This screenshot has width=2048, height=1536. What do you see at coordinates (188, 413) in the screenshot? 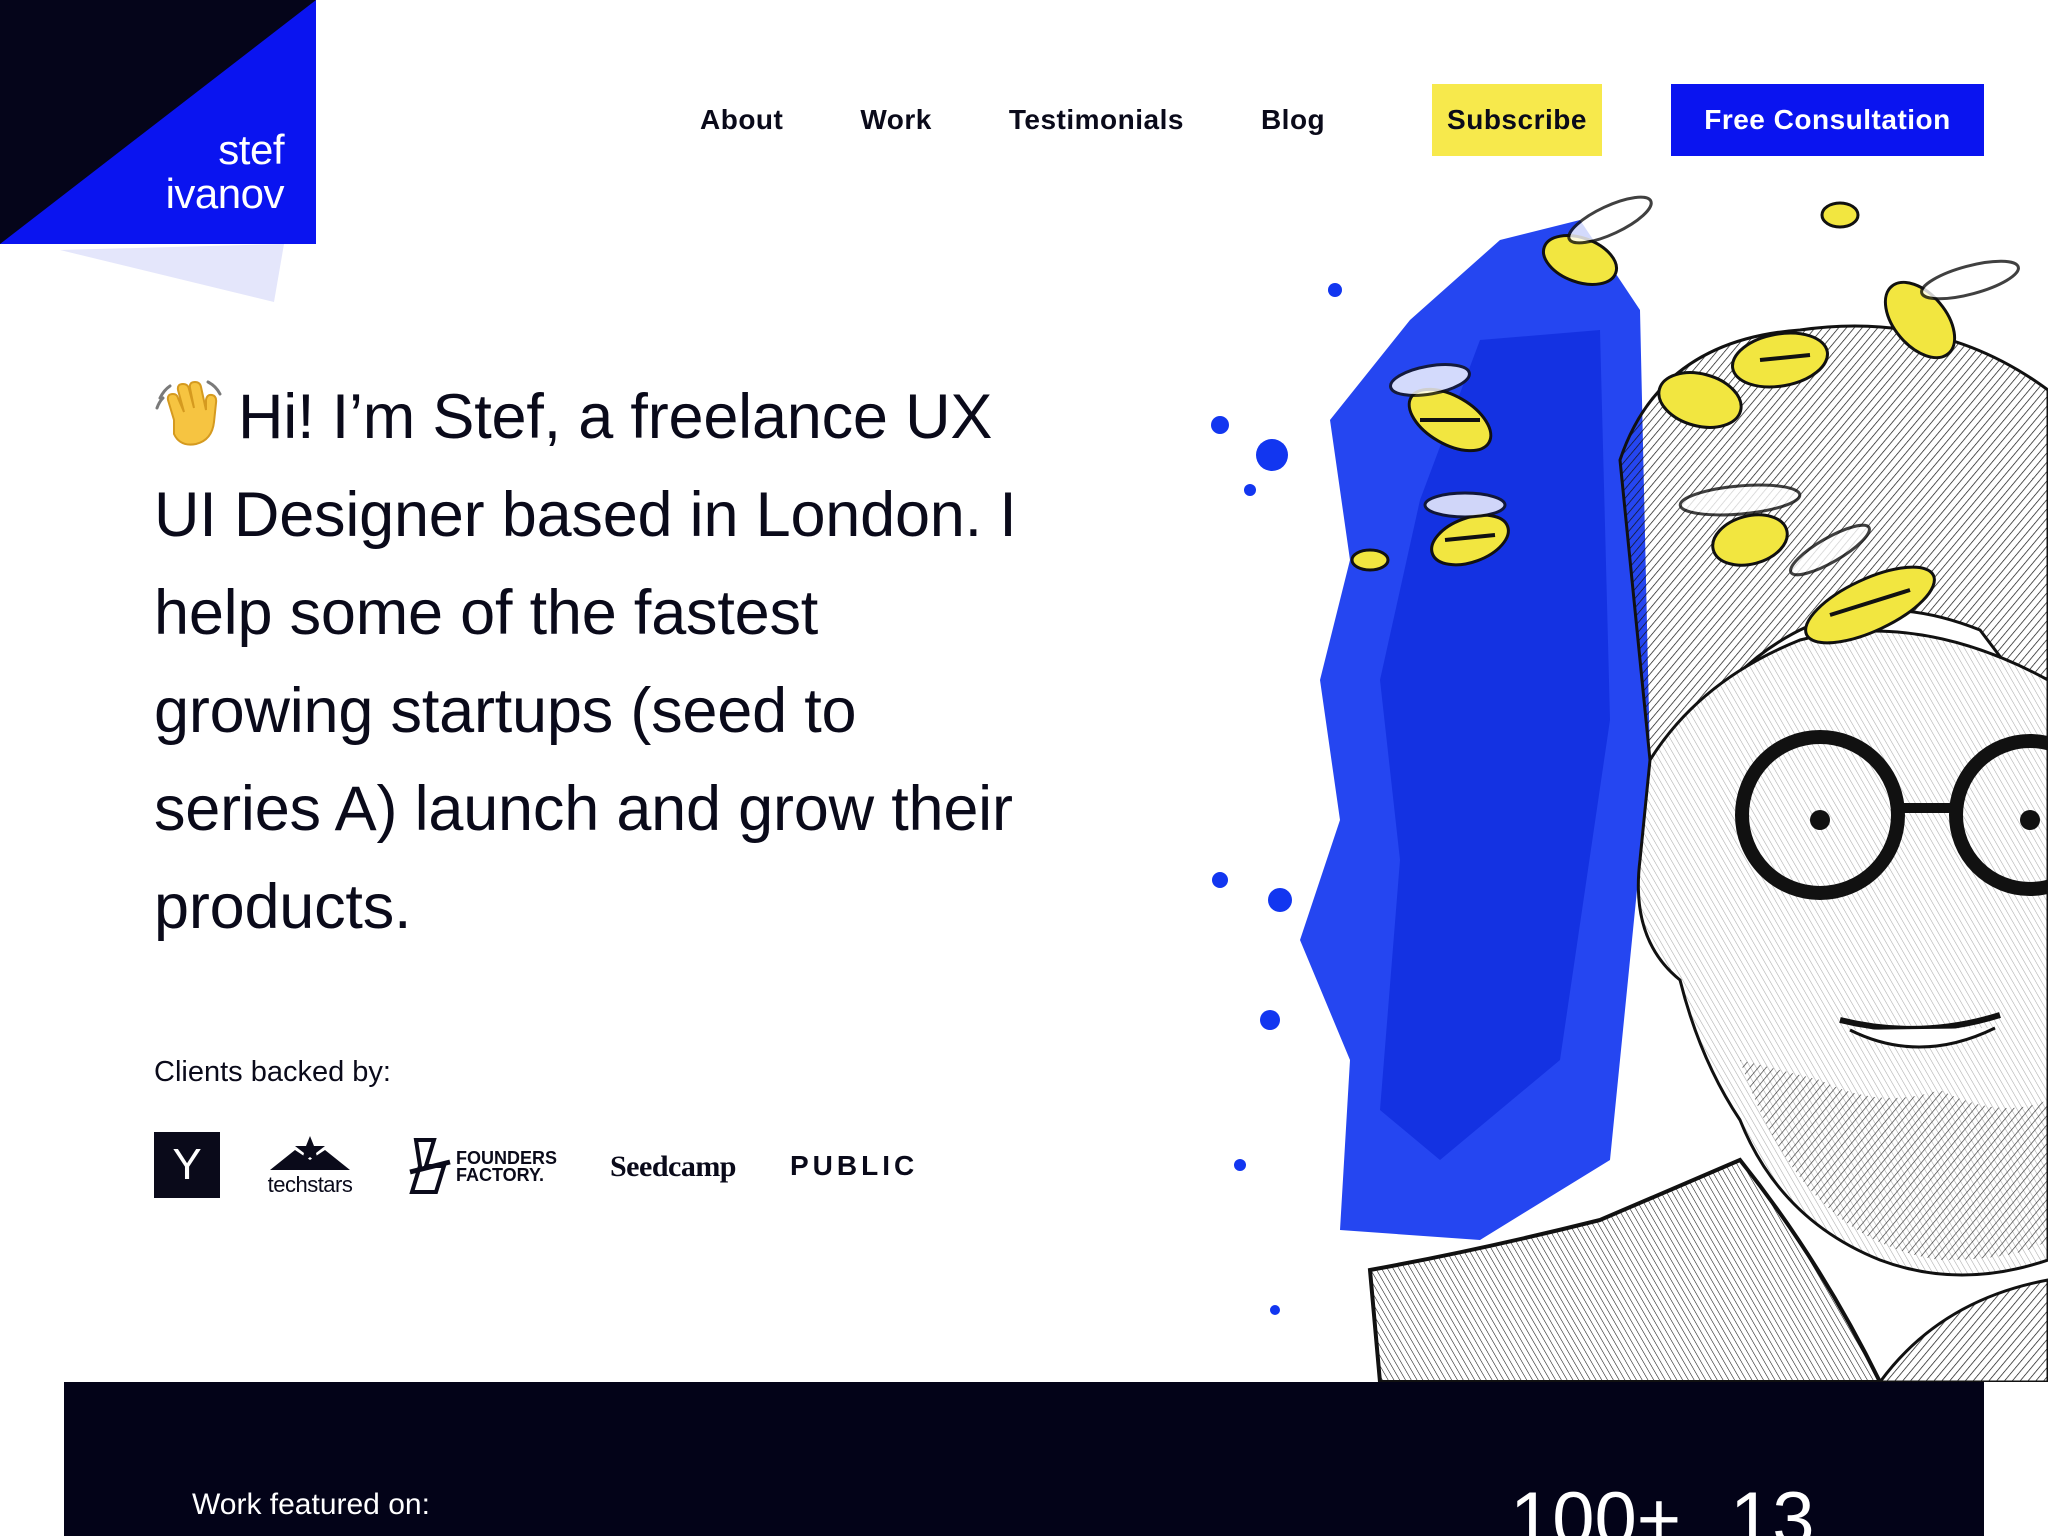
I see `waving-hand-icon` at bounding box center [188, 413].